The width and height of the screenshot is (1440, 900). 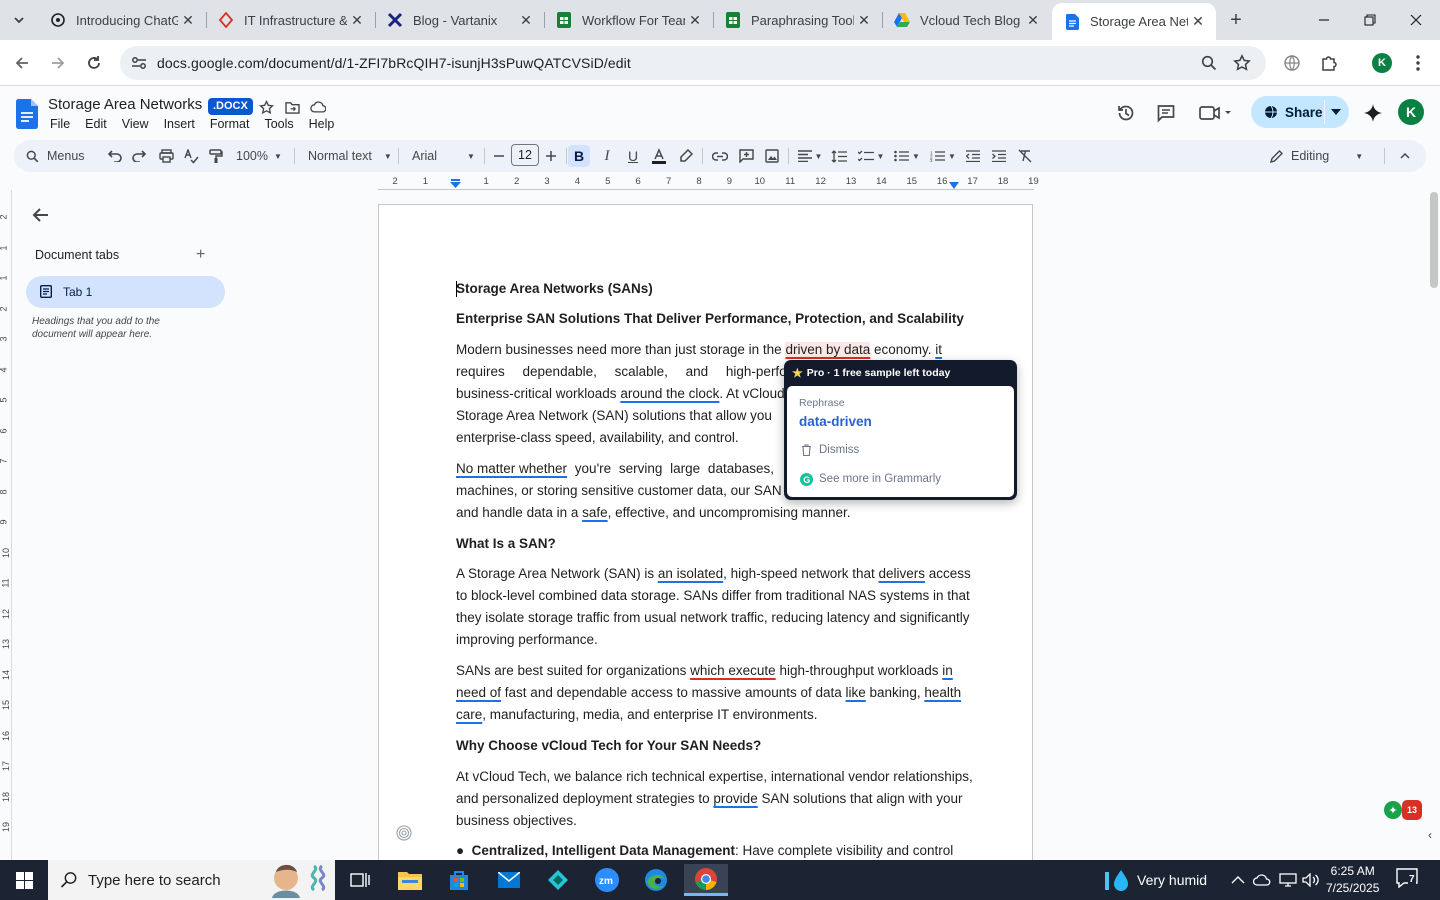 I want to click on comments-icon, so click(x=1166, y=113).